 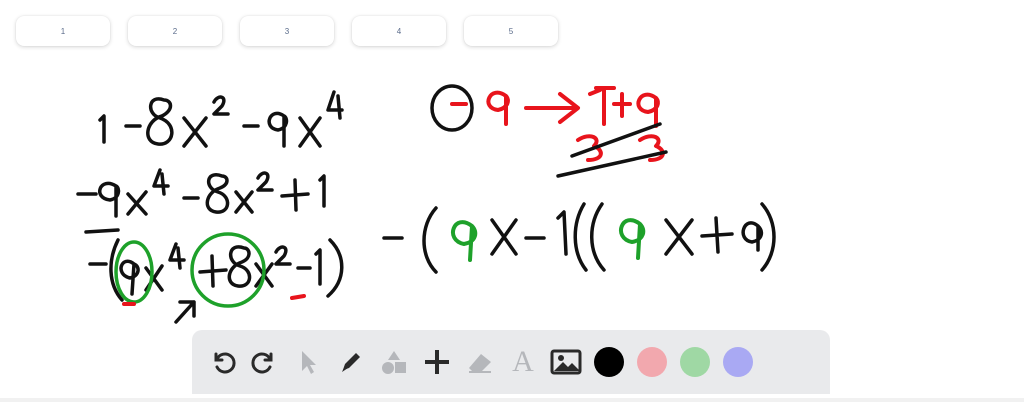 I want to click on undo-icon, so click(x=222, y=362).